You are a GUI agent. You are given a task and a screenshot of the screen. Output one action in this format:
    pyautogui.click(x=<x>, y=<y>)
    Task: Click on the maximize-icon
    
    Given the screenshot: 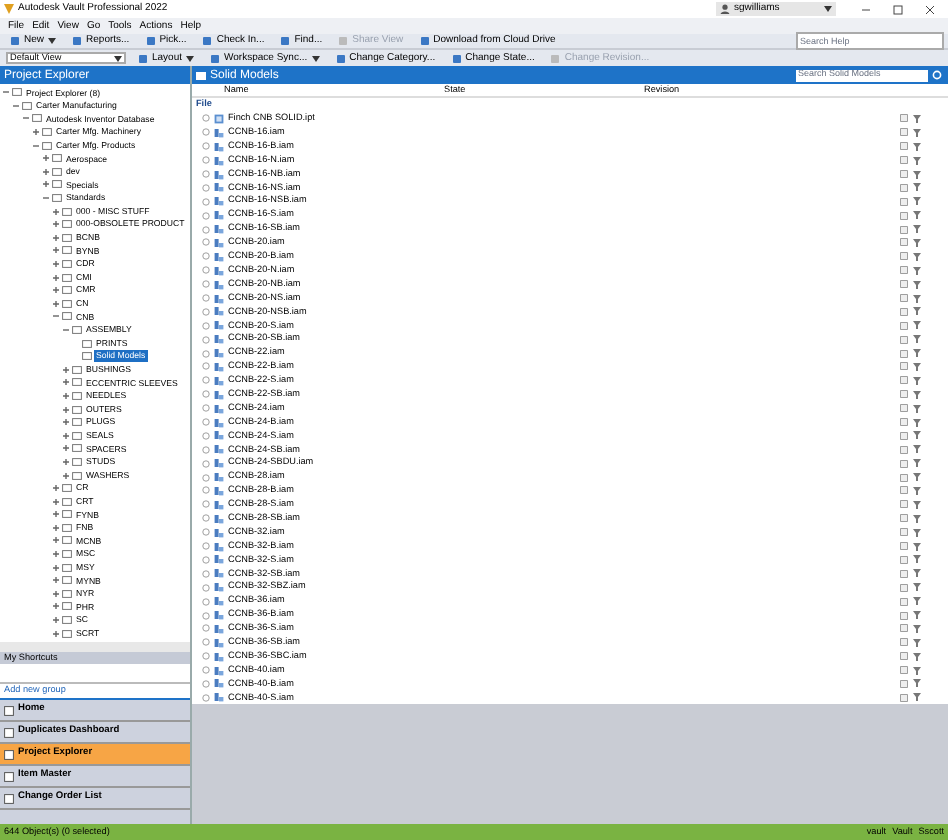 What is the action you would take?
    pyautogui.click(x=898, y=9)
    